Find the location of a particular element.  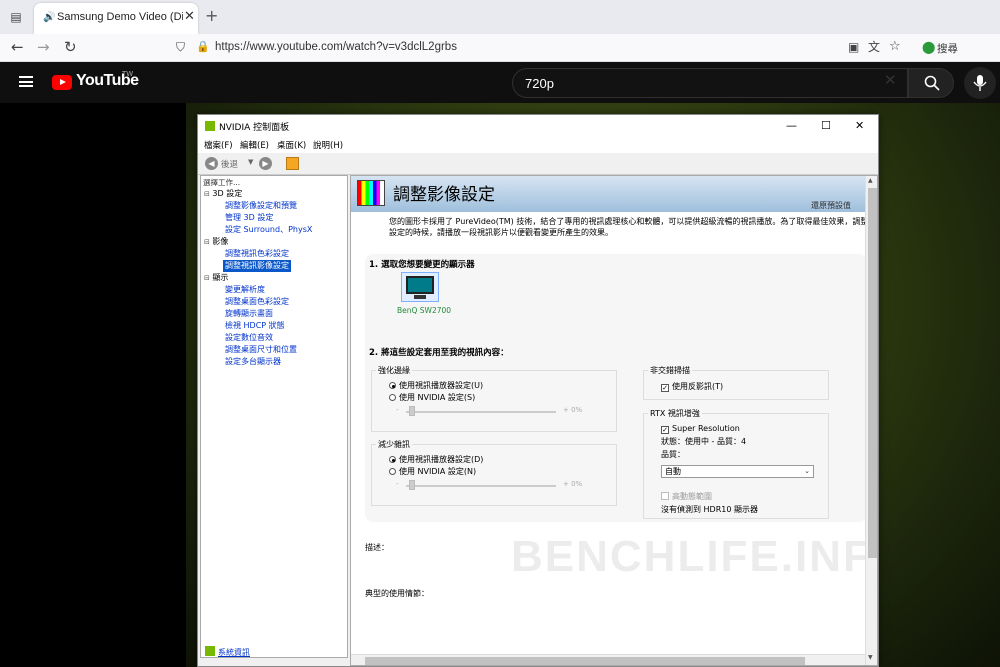

color-bars-icon is located at coordinates (371, 193).